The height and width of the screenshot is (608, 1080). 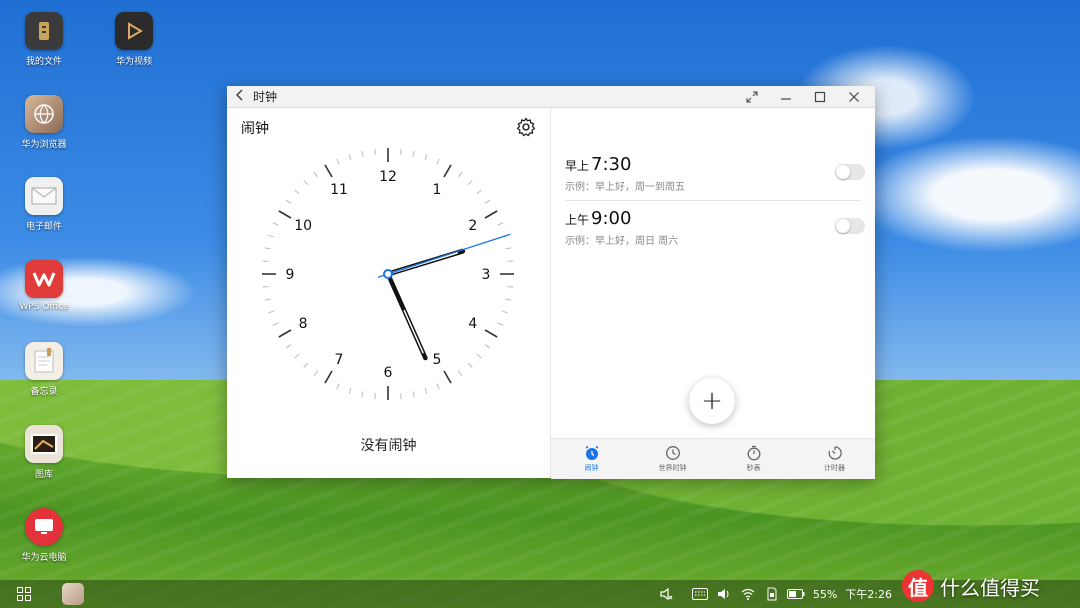 I want to click on app-grid-icon, so click(x=24, y=594).